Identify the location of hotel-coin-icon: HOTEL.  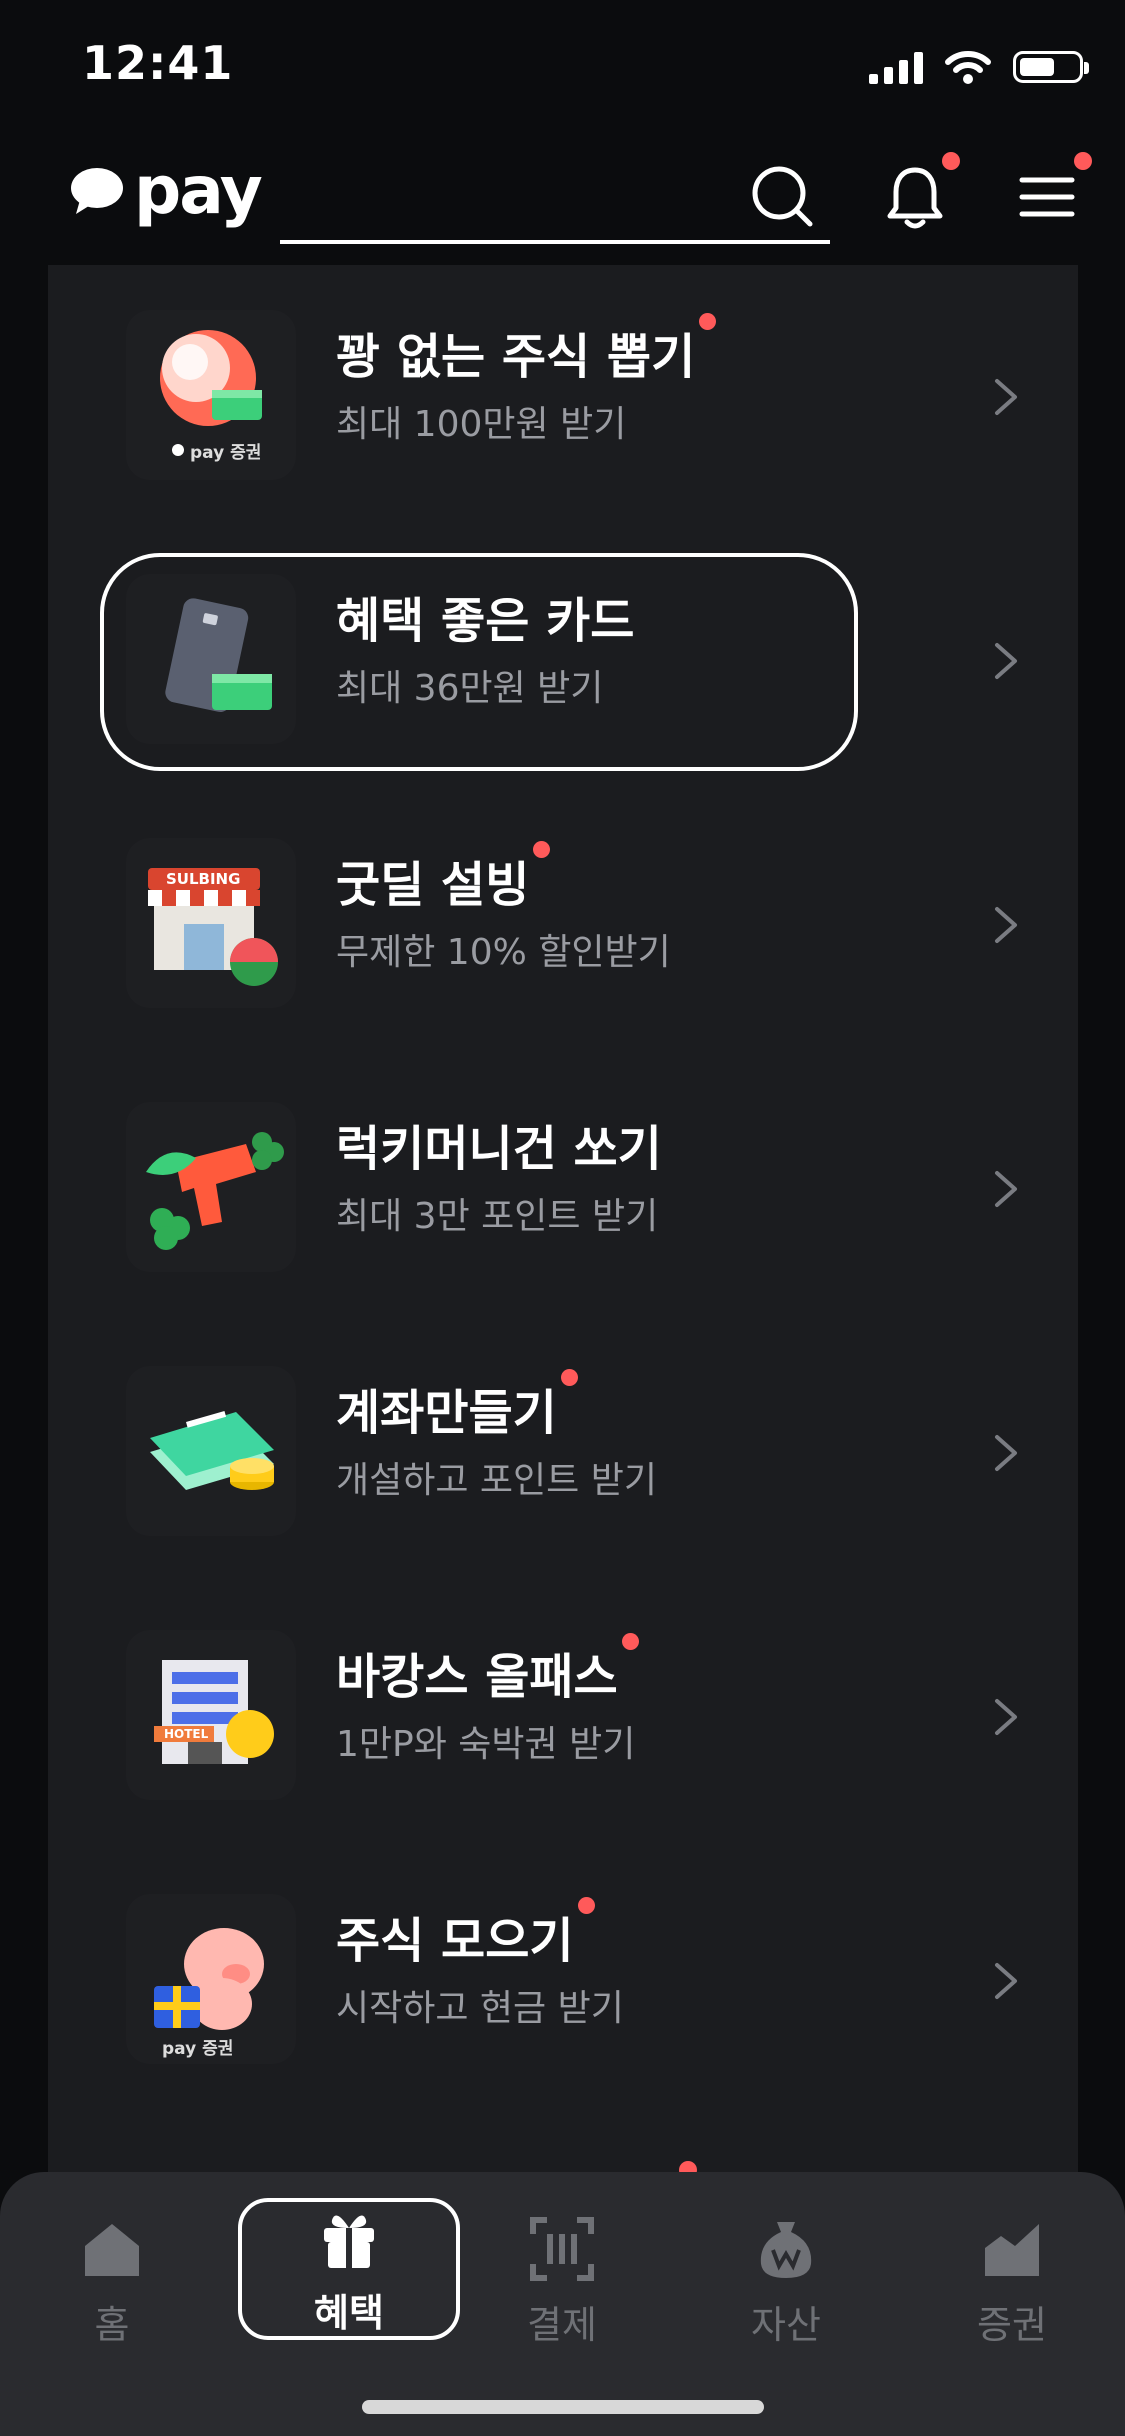
(211, 1715).